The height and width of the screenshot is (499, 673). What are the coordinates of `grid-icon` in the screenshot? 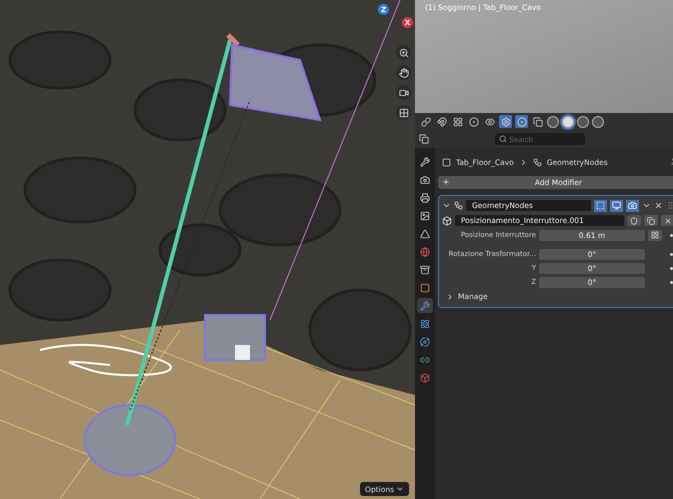 It's located at (457, 121).